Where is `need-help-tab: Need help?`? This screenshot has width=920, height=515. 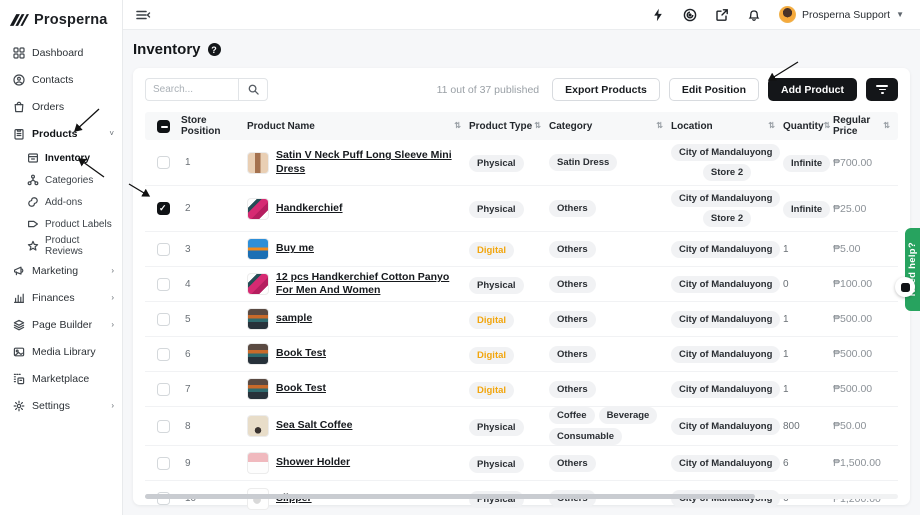 need-help-tab: Need help? is located at coordinates (912, 269).